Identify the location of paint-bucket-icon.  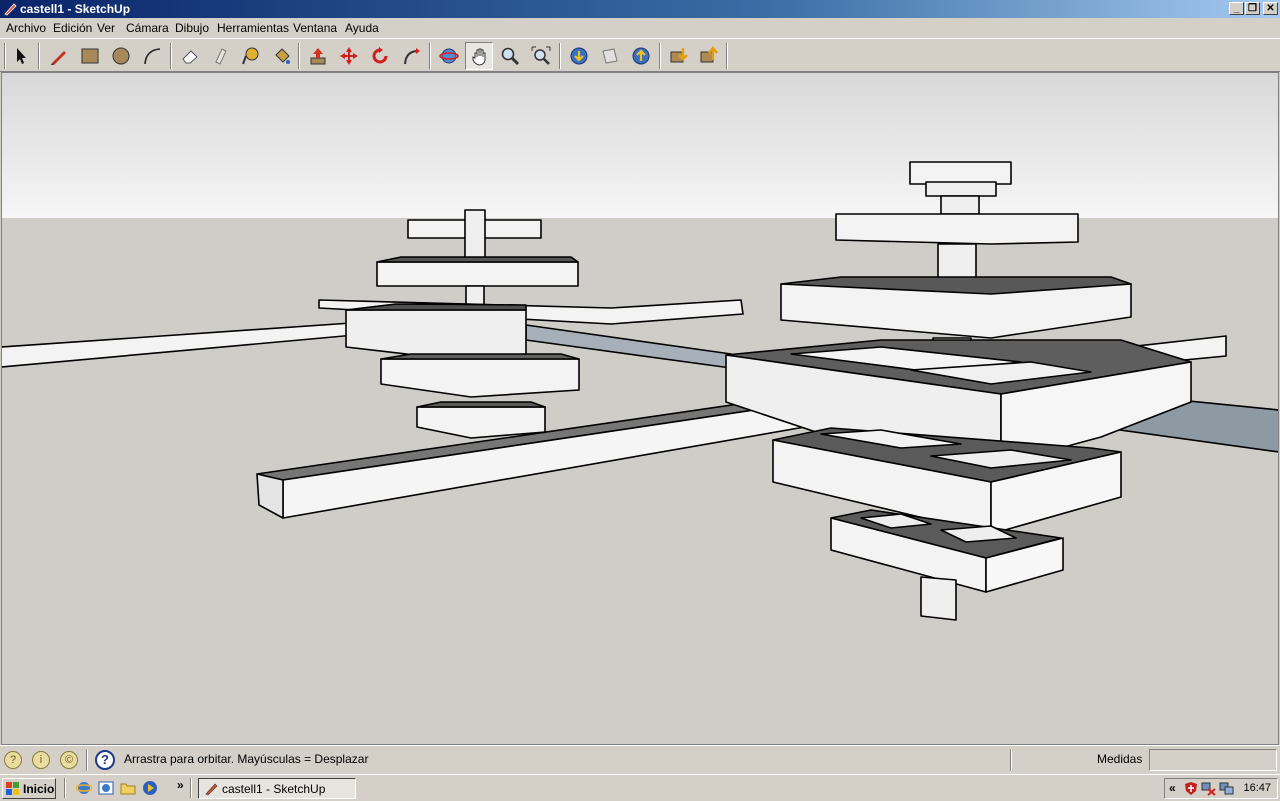
(282, 56).